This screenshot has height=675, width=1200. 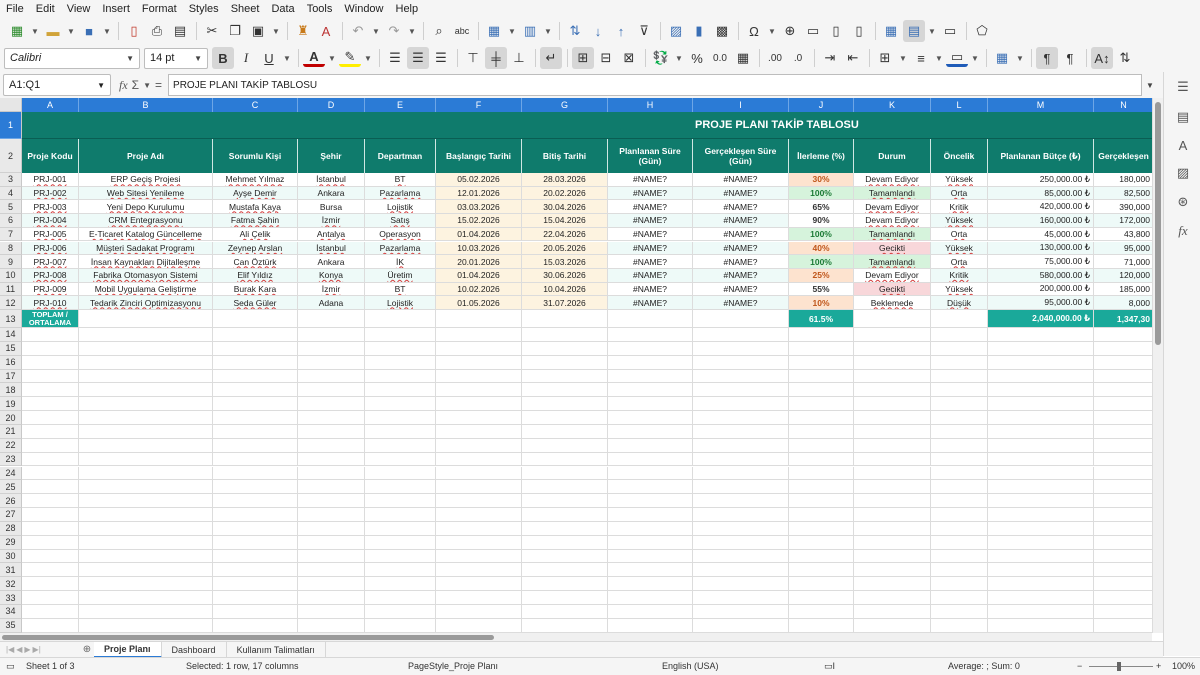 I want to click on row-header-25: 25, so click(x=11, y=487).